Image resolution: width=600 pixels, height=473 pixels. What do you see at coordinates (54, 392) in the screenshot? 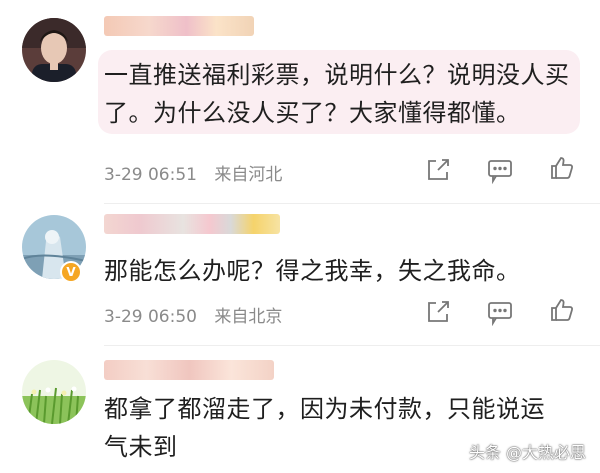
I see `avatar` at bounding box center [54, 392].